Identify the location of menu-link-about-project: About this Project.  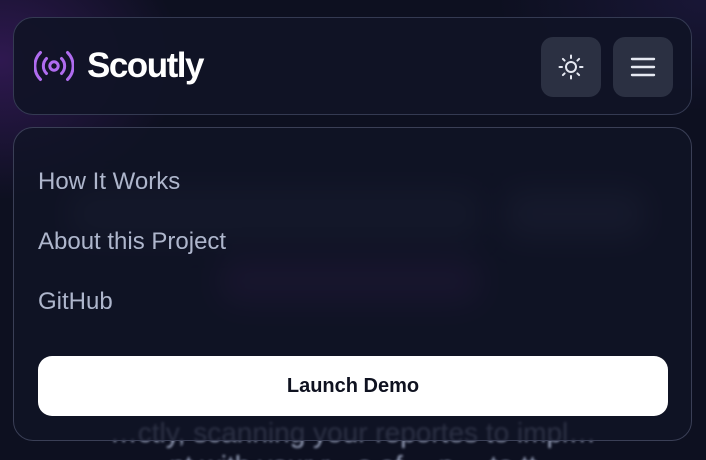
(132, 242).